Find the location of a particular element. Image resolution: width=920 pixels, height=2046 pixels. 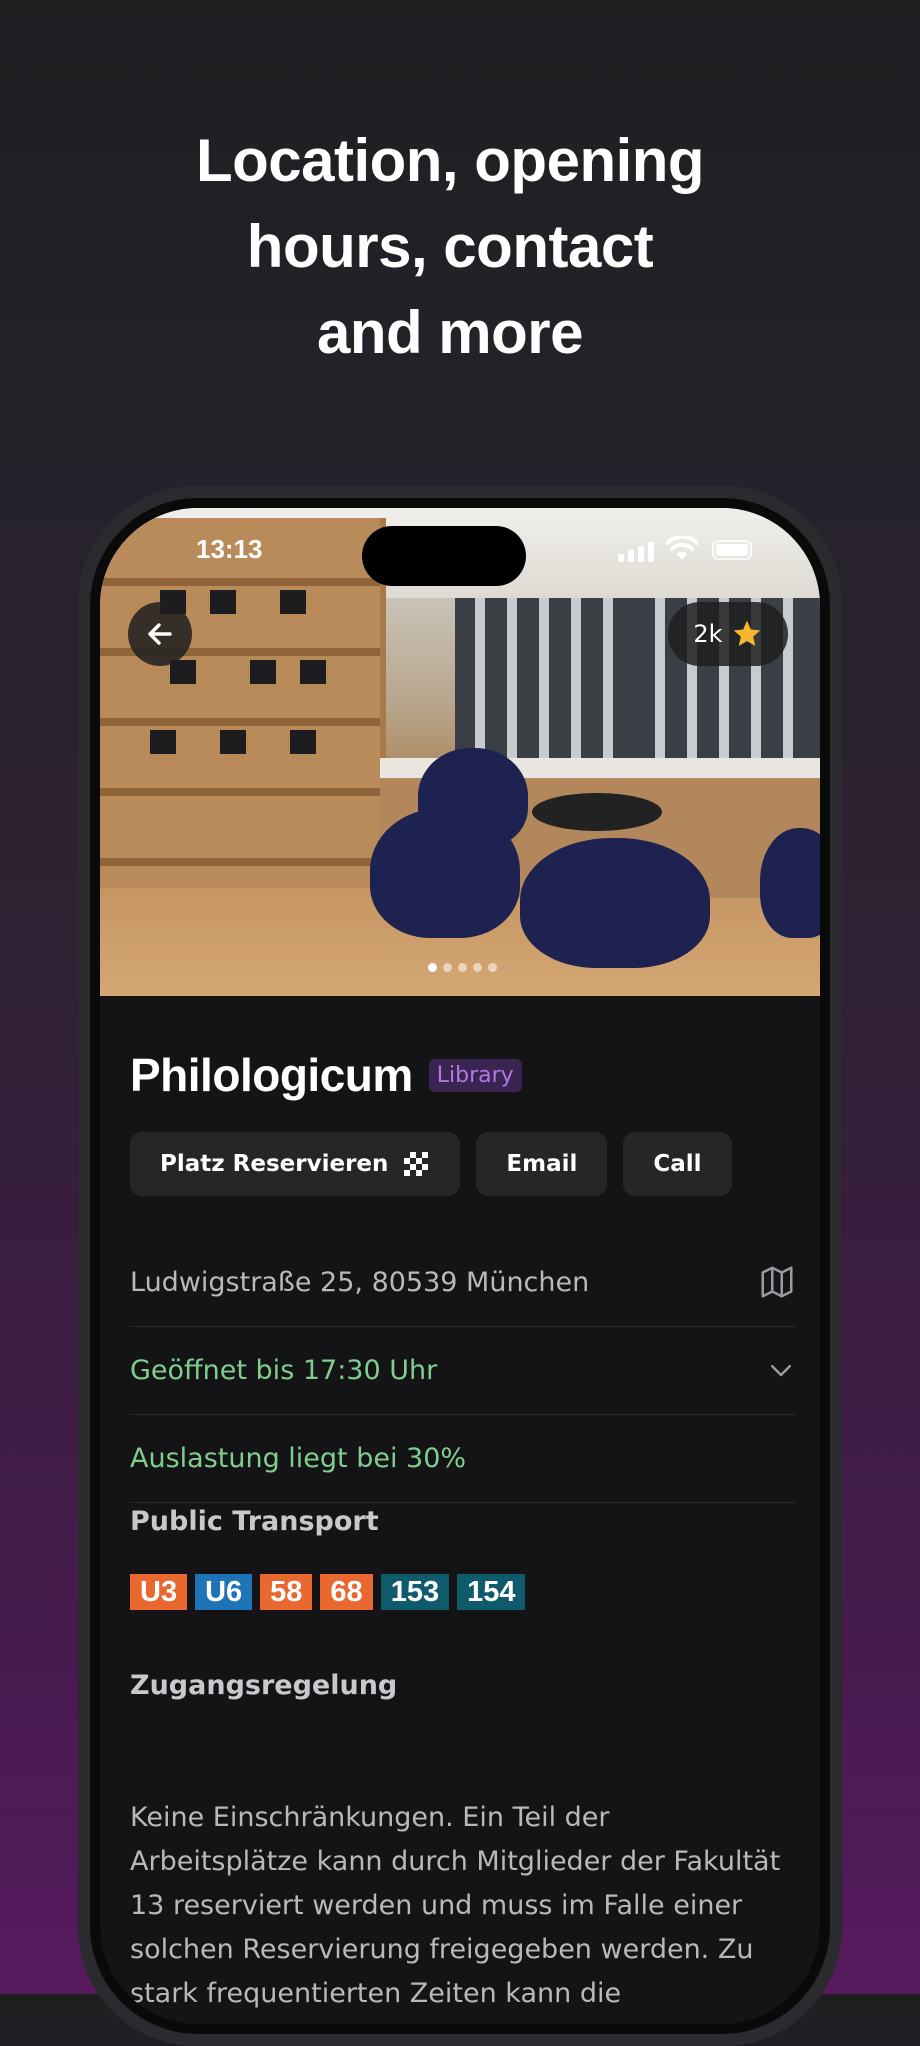

action-buttons: Platz Reservieren Email Call is located at coordinates (431, 1164).